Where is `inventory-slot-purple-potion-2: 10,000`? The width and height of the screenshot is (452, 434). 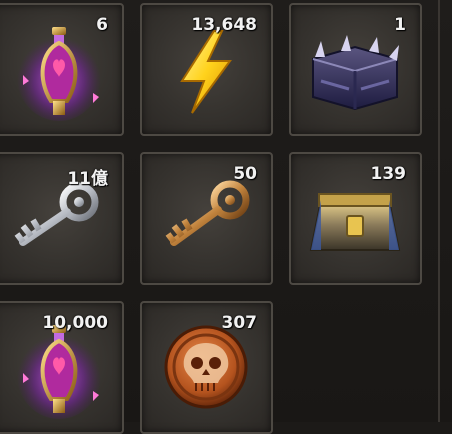
inventory-slot-purple-potion-2: 10,000 is located at coordinates (62, 367).